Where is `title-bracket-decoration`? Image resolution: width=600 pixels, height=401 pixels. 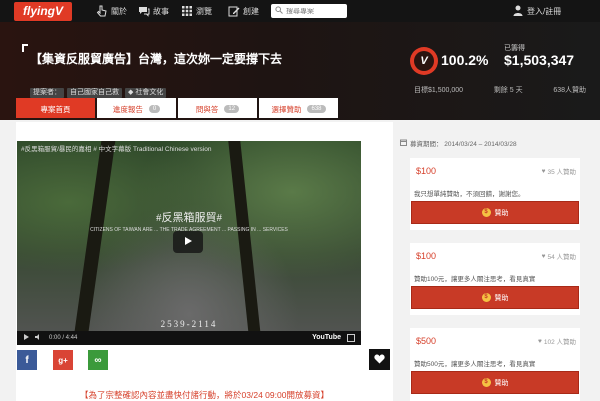
title-bracket-decoration is located at coordinates (25, 48).